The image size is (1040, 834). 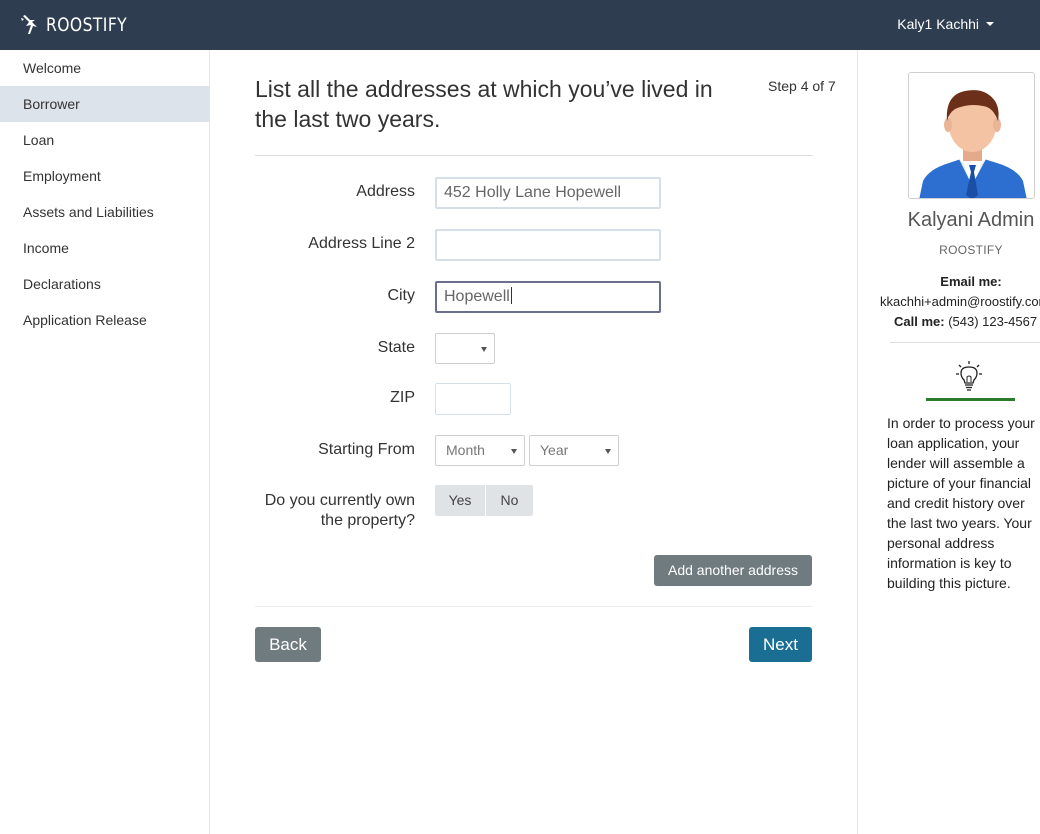 I want to click on lightbulb-icon, so click(x=969, y=376).